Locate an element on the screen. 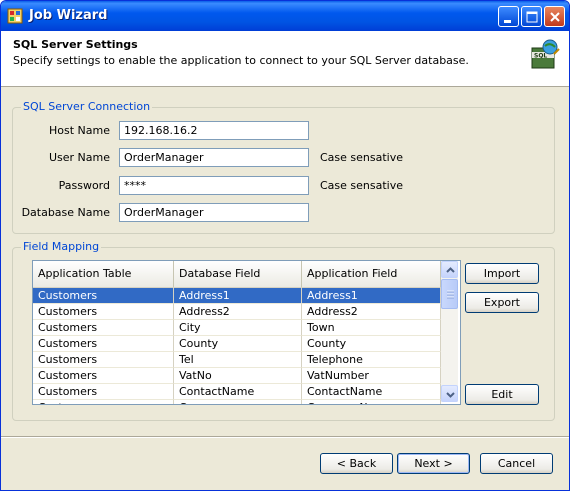 This screenshot has width=570, height=491. cell-database-field: Company is located at coordinates (238, 402).